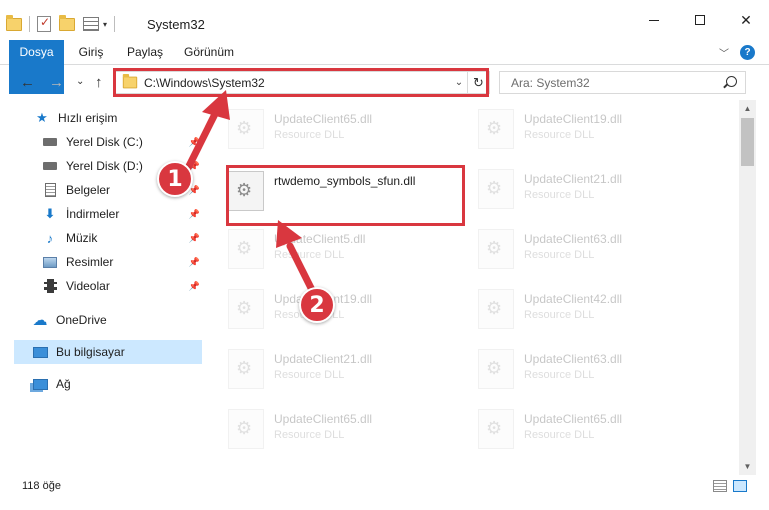  Describe the element at coordinates (384, 67) in the screenshot. I see `ribbon-tabs: Dosya Giriş Paylaş Görünüm ﹀ ?` at that location.